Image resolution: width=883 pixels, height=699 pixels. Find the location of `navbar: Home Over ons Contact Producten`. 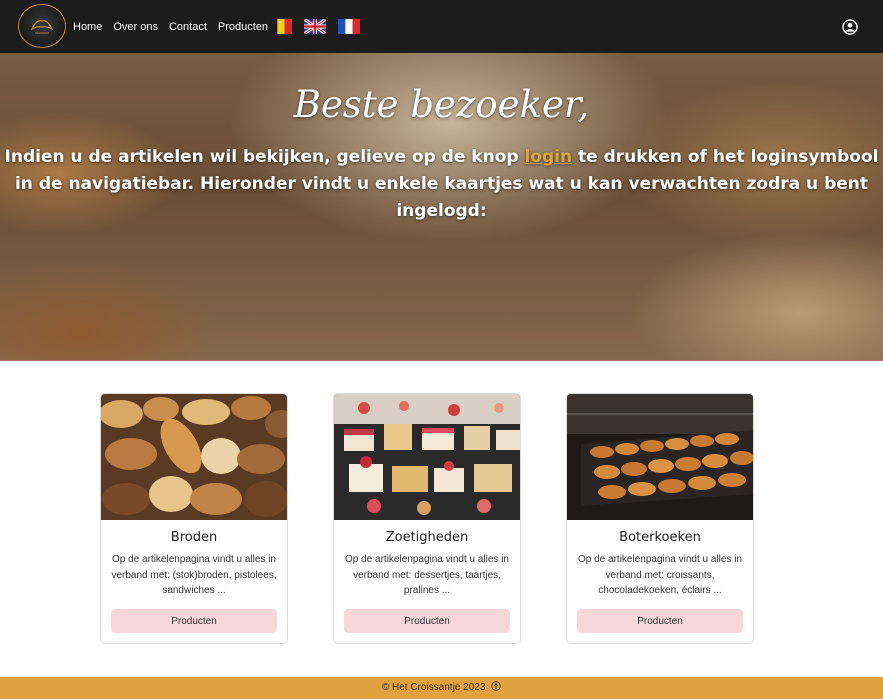

navbar: Home Over ons Contact Producten is located at coordinates (441, 26).